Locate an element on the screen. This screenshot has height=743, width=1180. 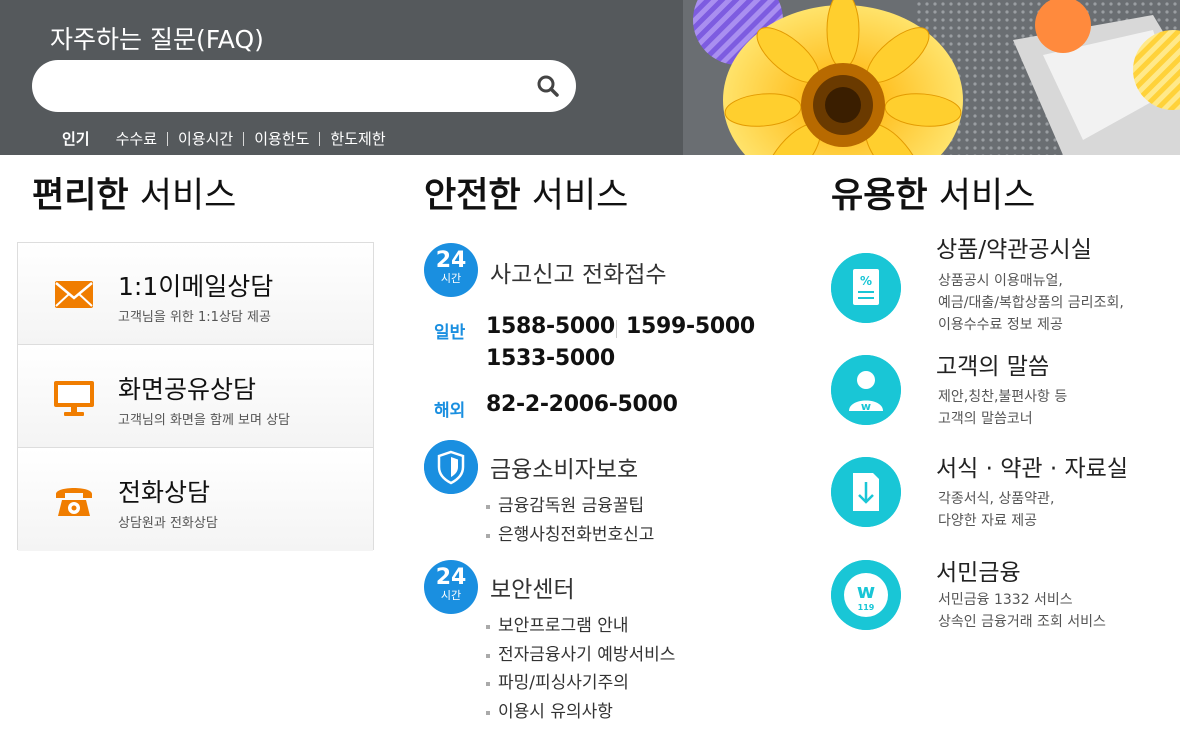
search-icon is located at coordinates (548, 86).